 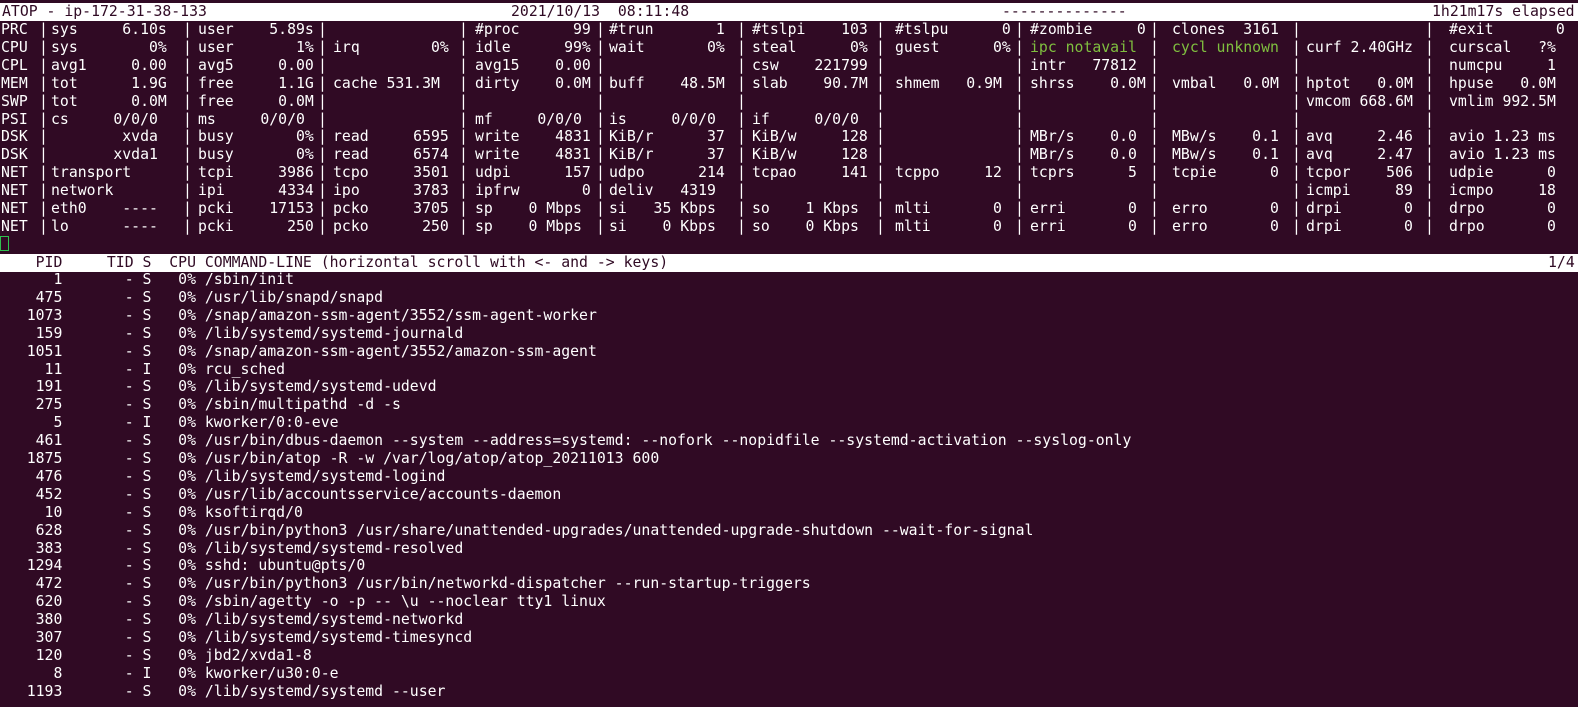 I want to click on process-row: 275 - S 0% /sbin/multipathd -d -s, so click(x=789, y=405).